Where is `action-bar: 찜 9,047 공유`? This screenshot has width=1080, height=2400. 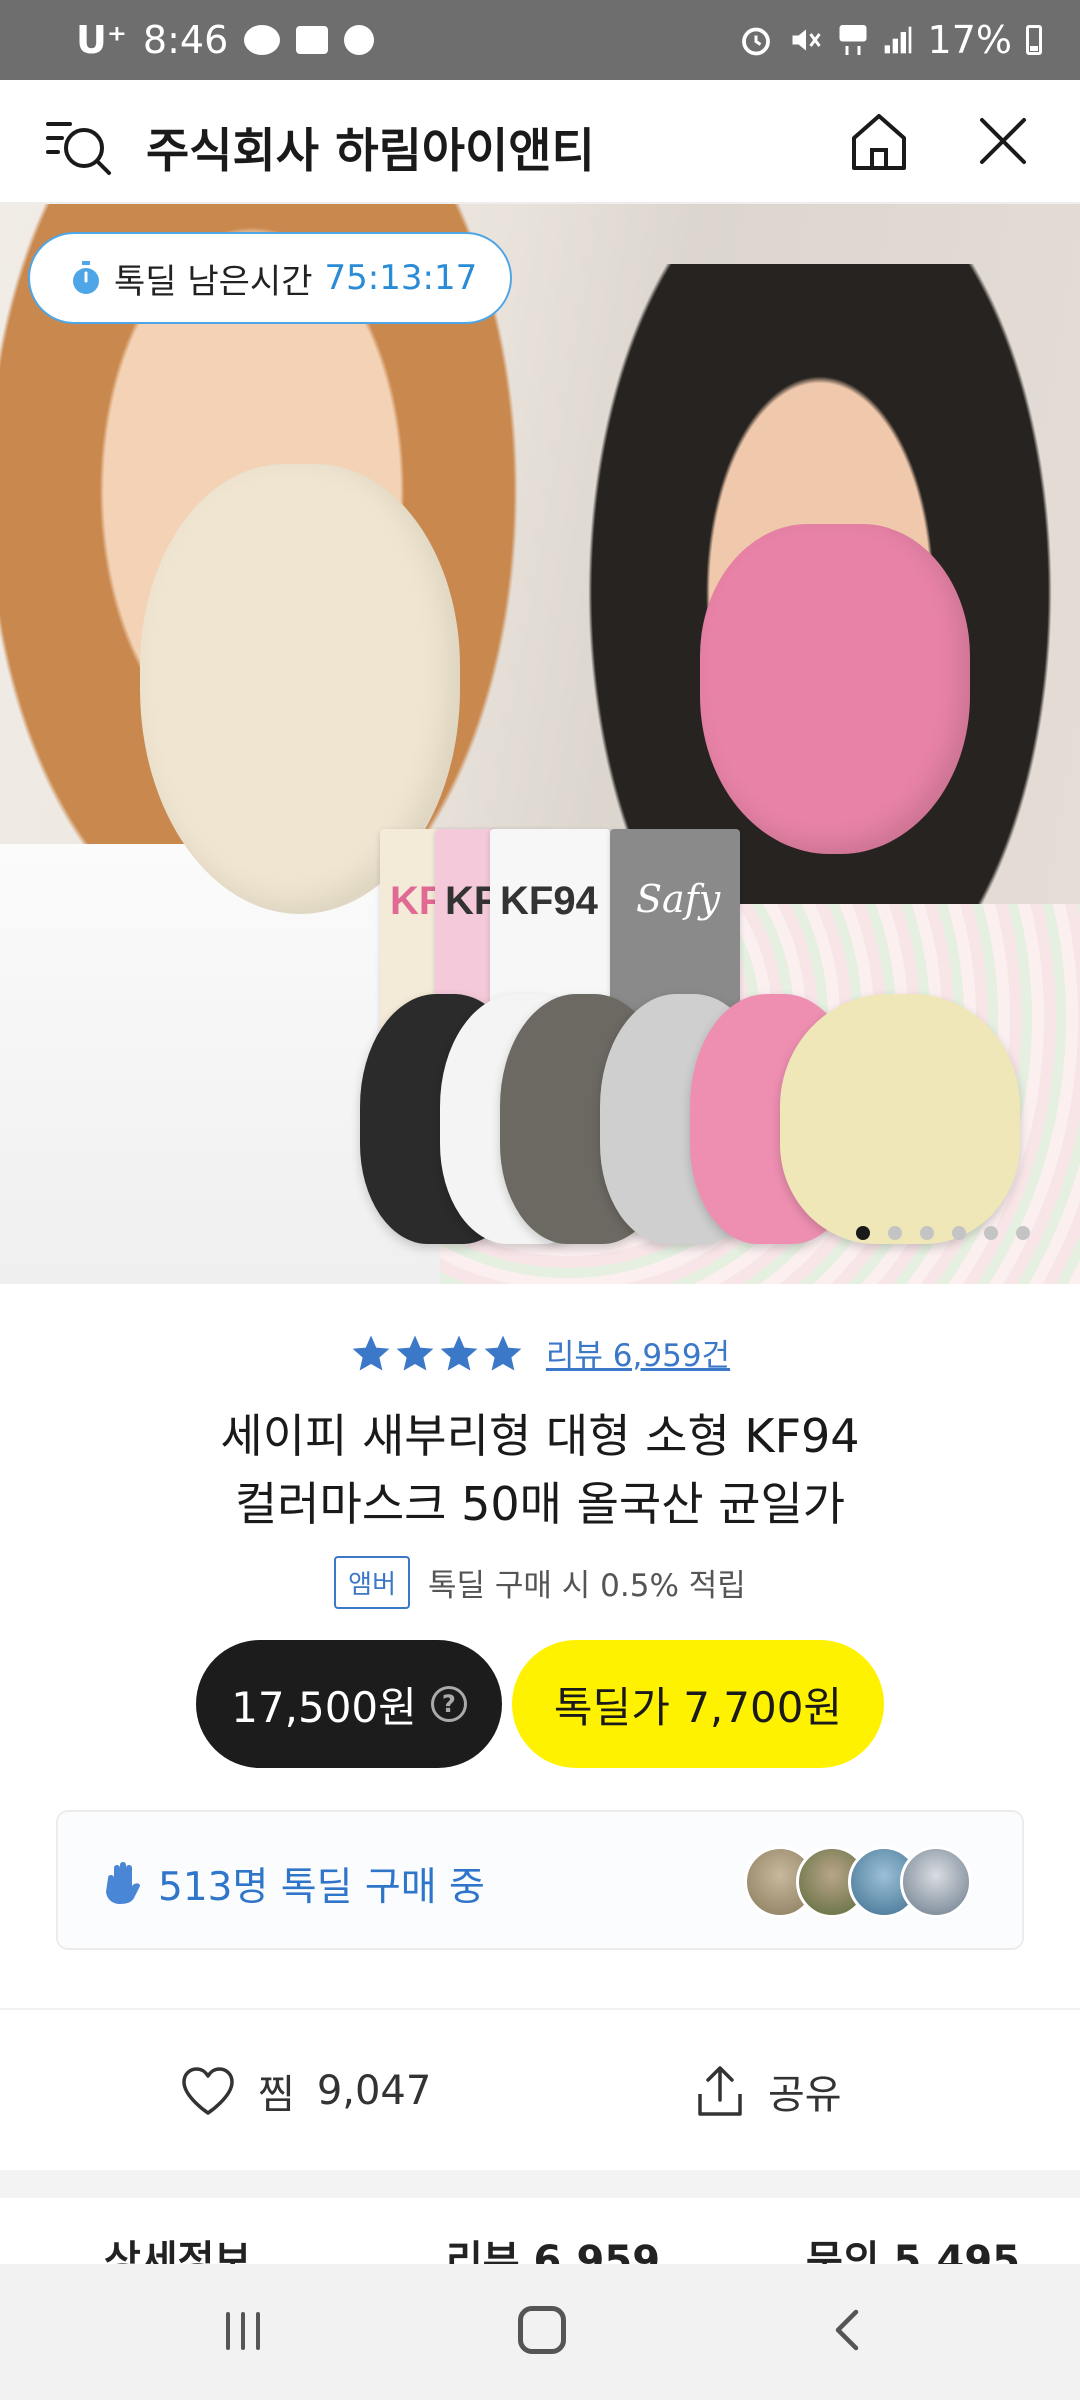 action-bar: 찜 9,047 공유 is located at coordinates (540, 2090).